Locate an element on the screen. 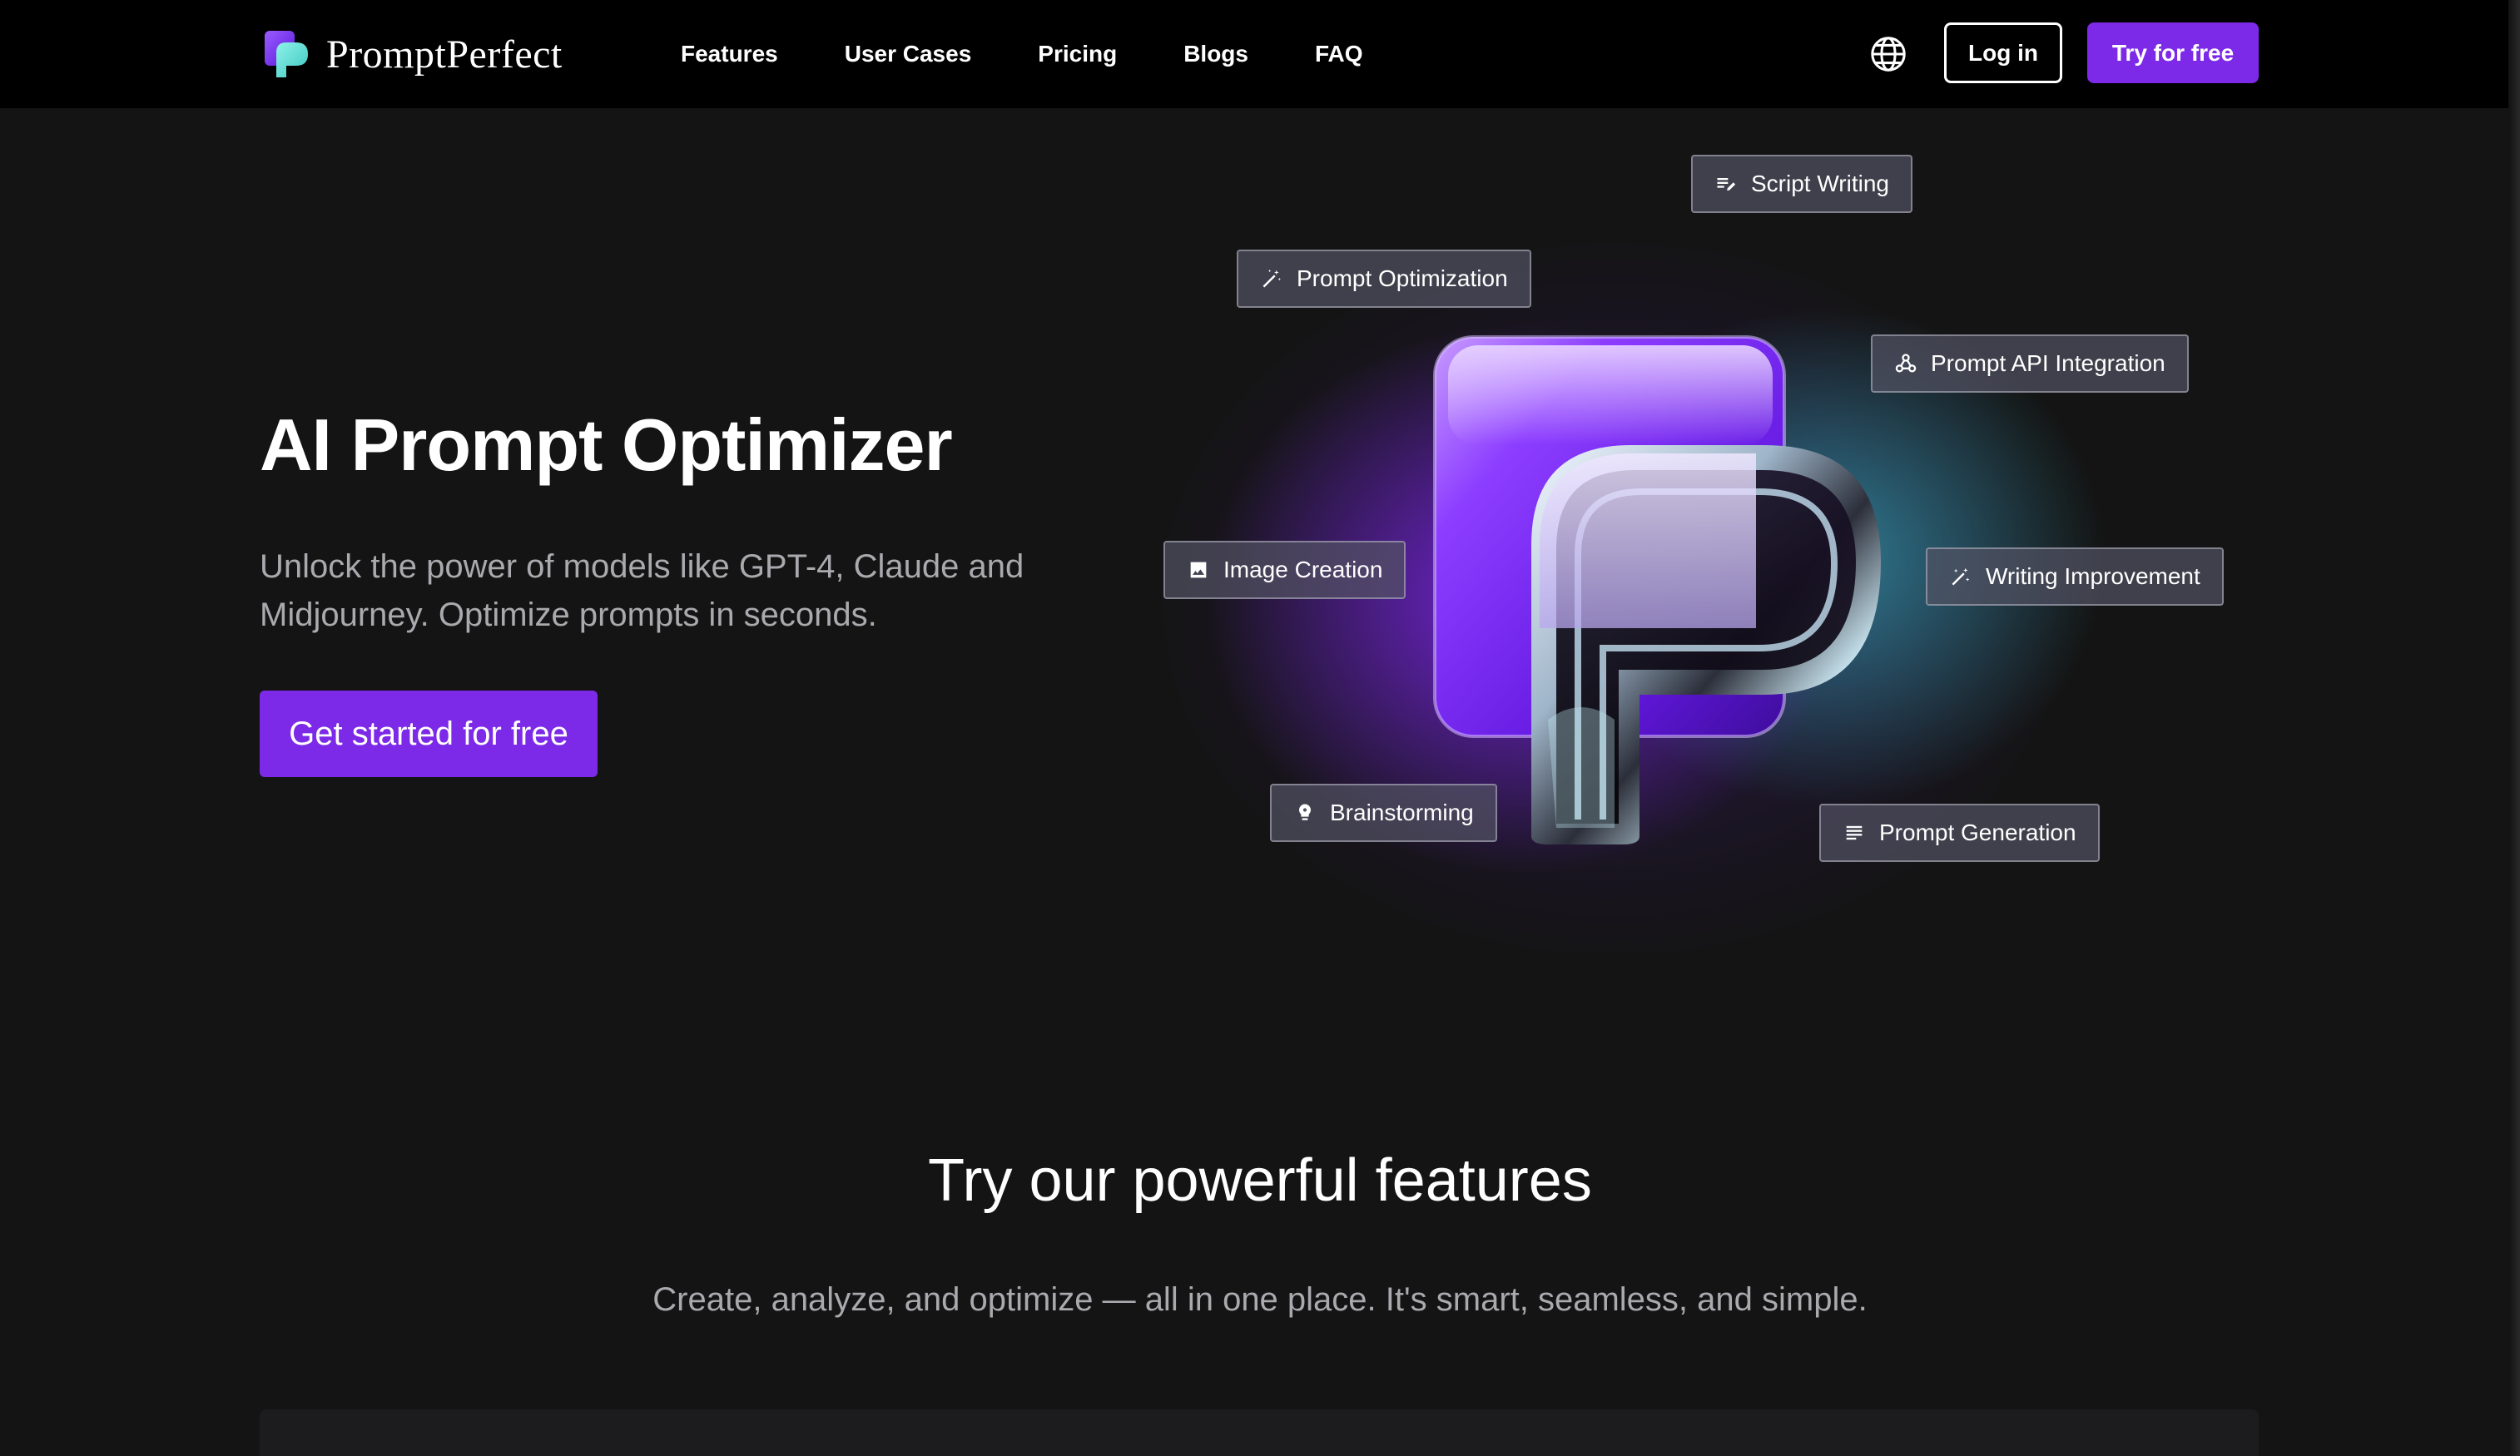 This screenshot has width=2520, height=1456. webhook-icon is located at coordinates (1906, 363).